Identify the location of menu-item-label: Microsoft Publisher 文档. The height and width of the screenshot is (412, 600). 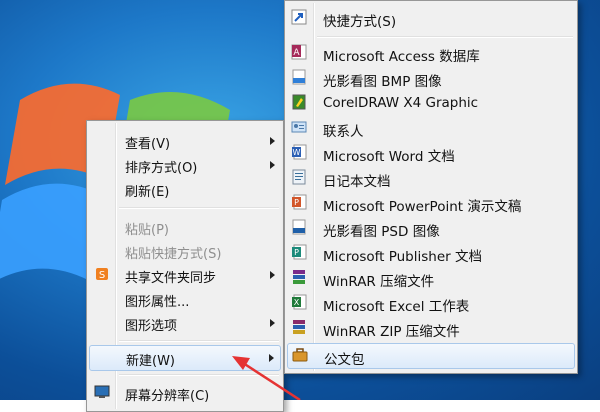
(402, 257).